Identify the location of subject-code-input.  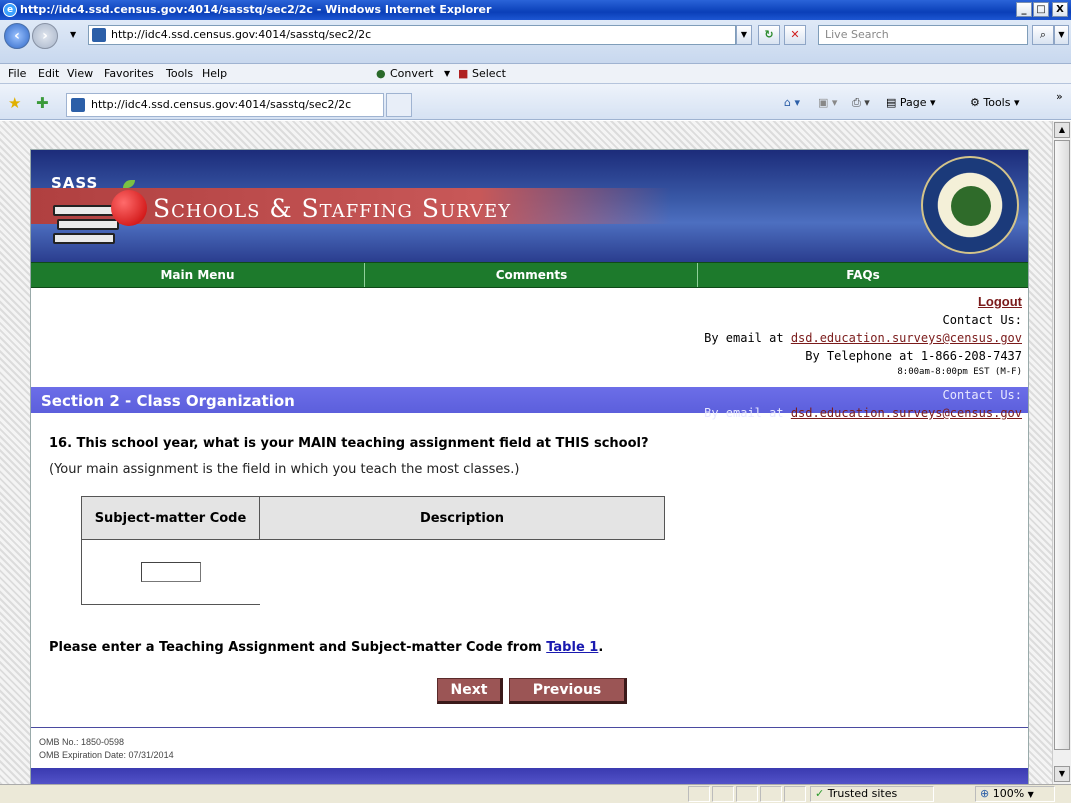
(170, 572).